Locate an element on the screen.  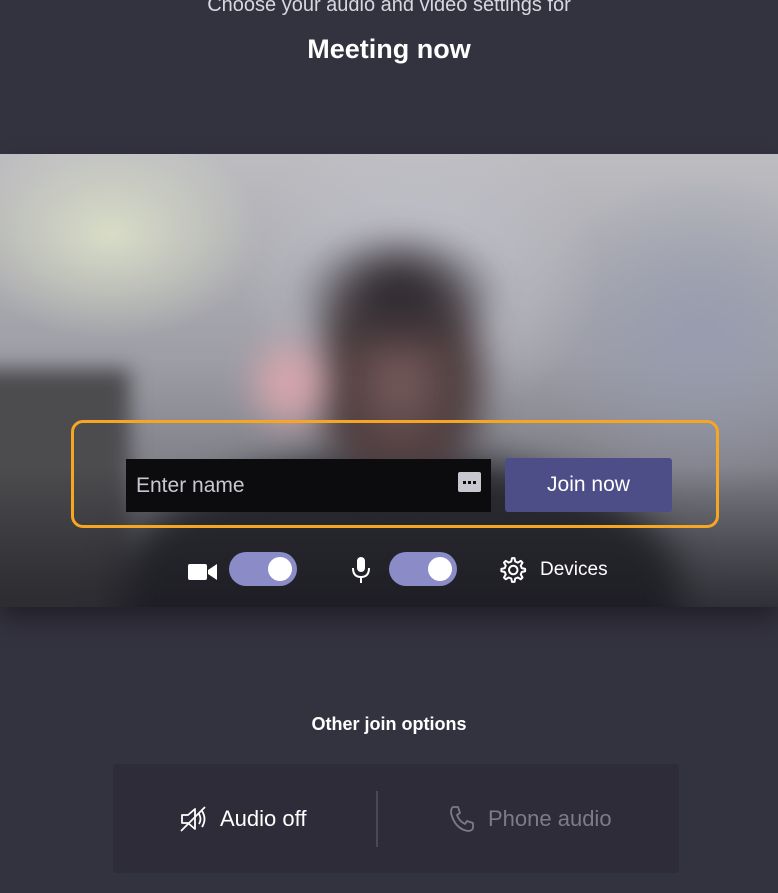
camera-icon is located at coordinates (202, 572).